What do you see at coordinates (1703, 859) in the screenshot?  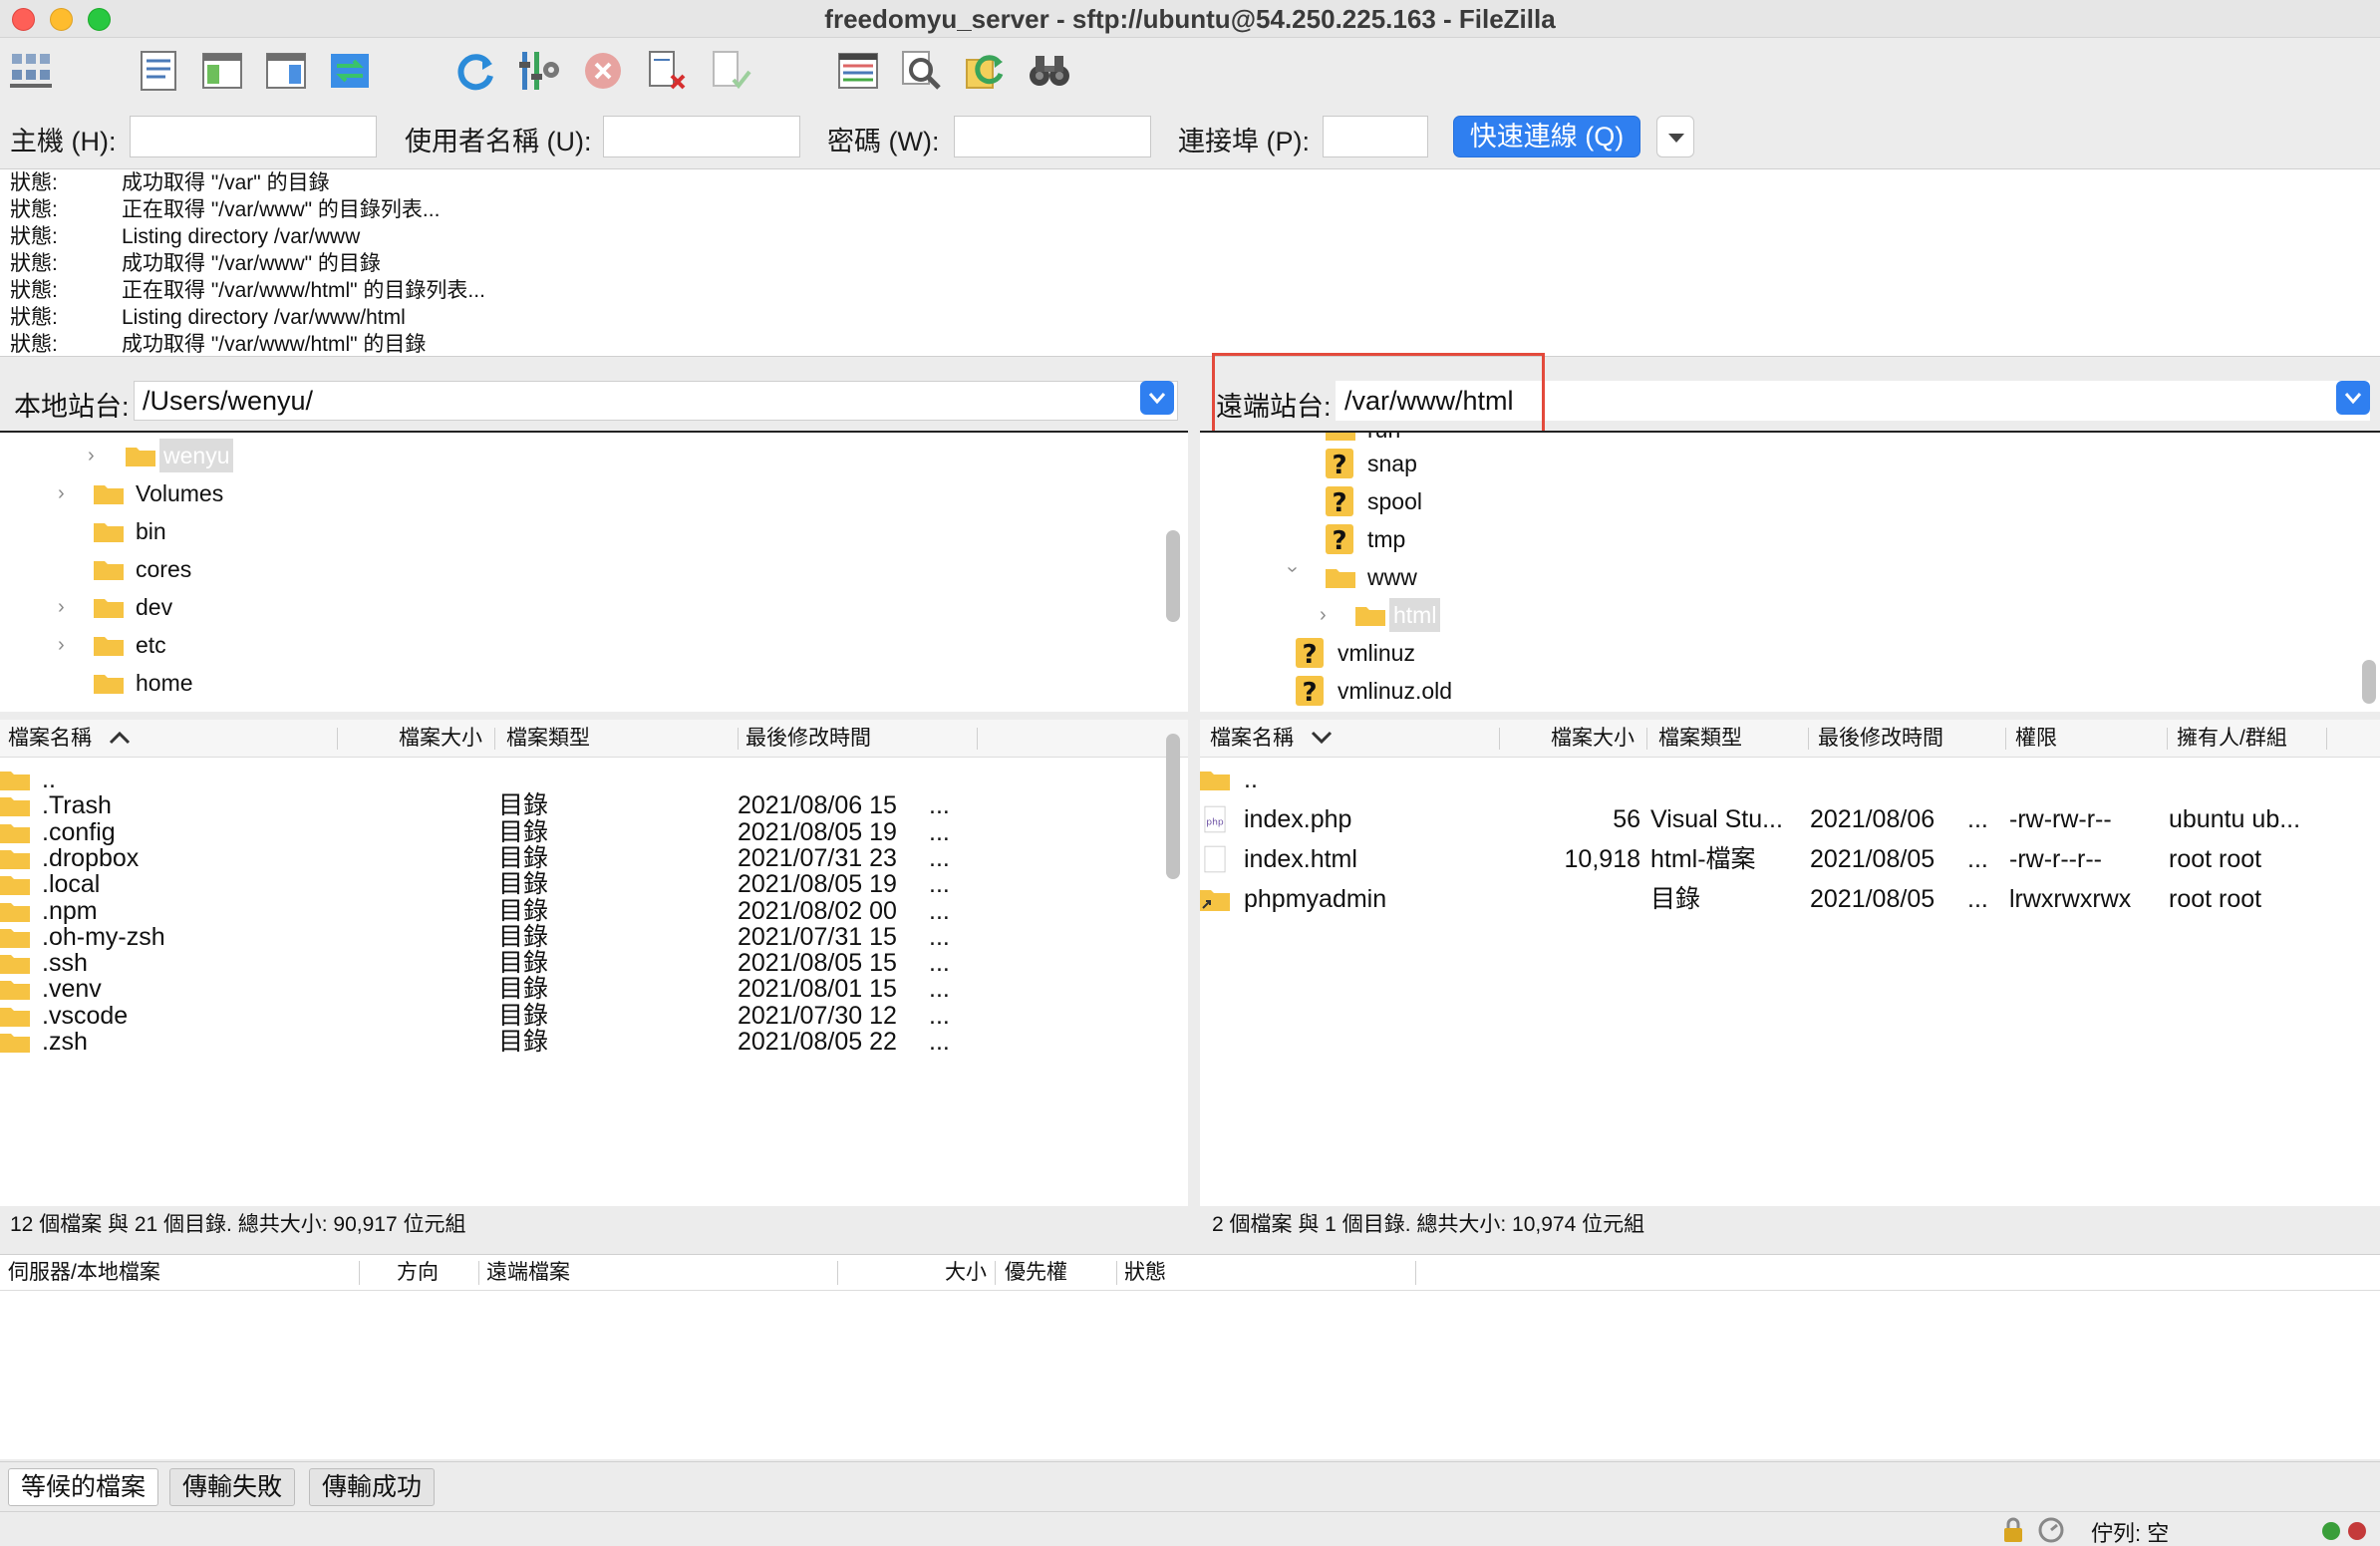 I see `file-type: html-檔案` at bounding box center [1703, 859].